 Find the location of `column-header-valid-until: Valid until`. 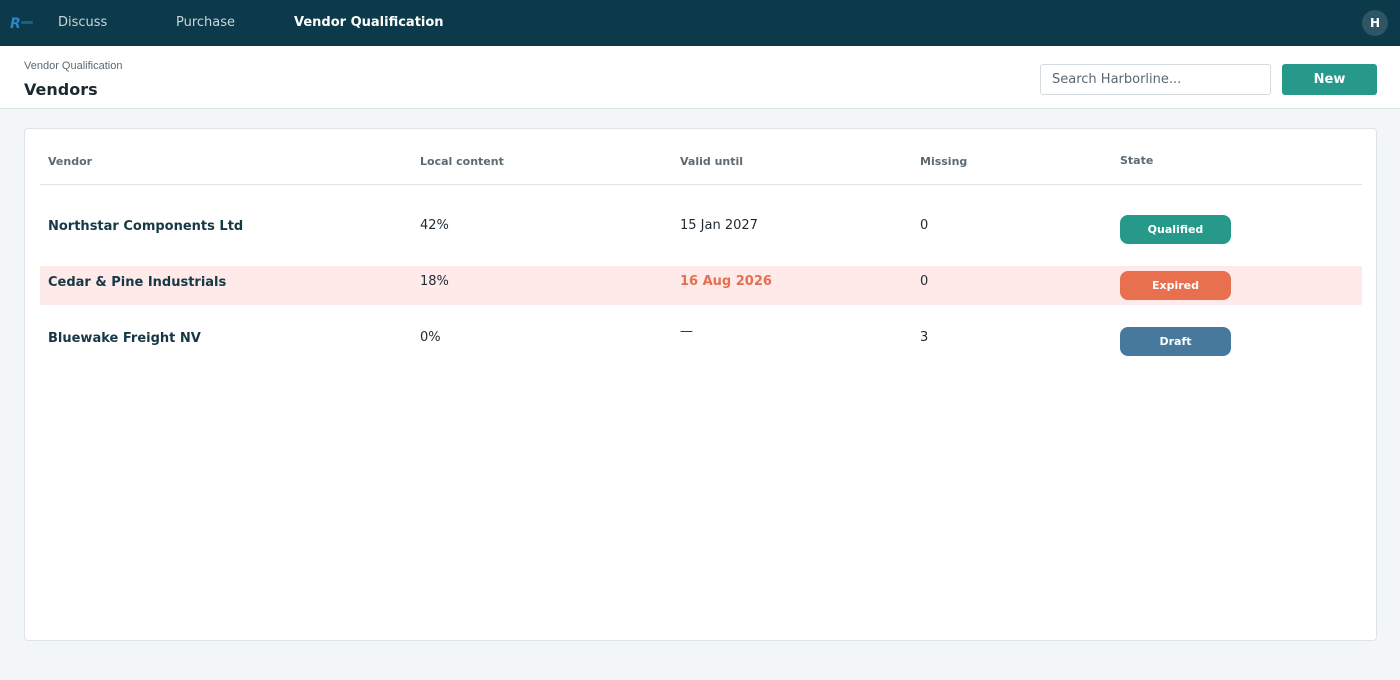

column-header-valid-until: Valid until is located at coordinates (711, 161).